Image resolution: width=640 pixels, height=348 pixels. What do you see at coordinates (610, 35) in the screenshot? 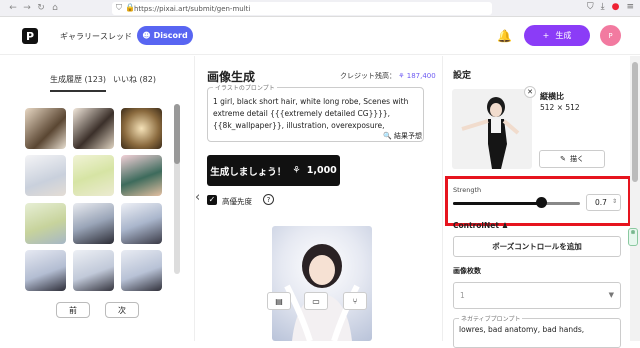
I see `avatar: P` at bounding box center [610, 35].